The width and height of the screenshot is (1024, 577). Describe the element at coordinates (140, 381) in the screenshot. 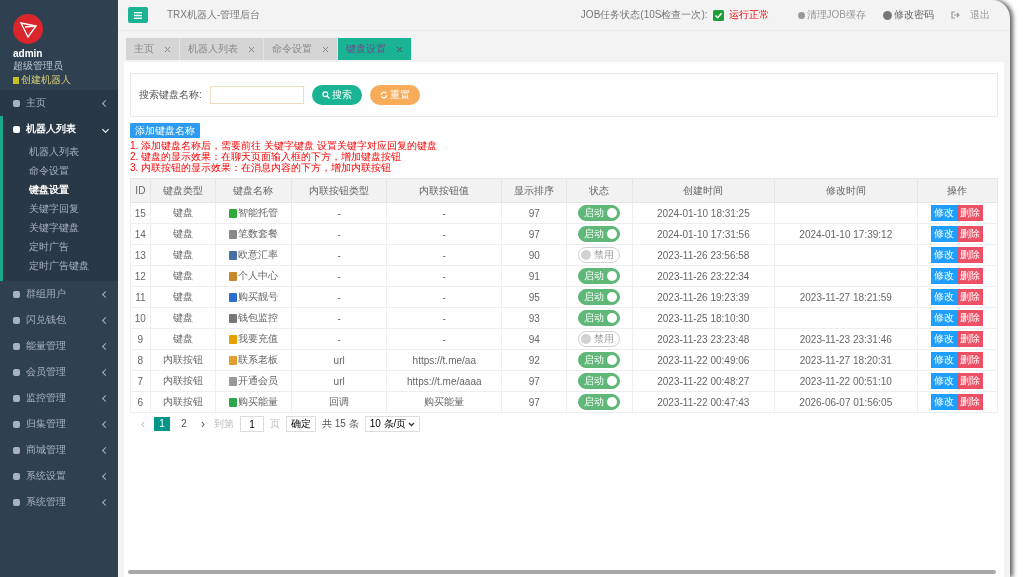

I see `table-cell: 7` at that location.